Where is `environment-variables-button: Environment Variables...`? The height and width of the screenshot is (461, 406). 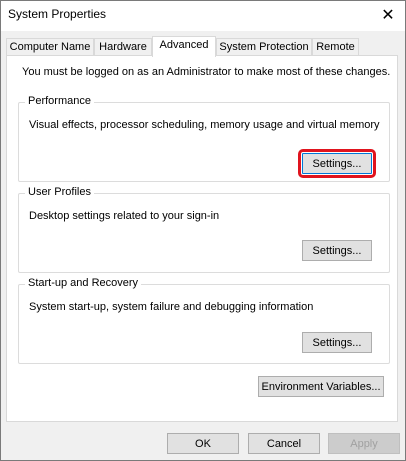
environment-variables-button: Environment Variables... is located at coordinates (321, 386).